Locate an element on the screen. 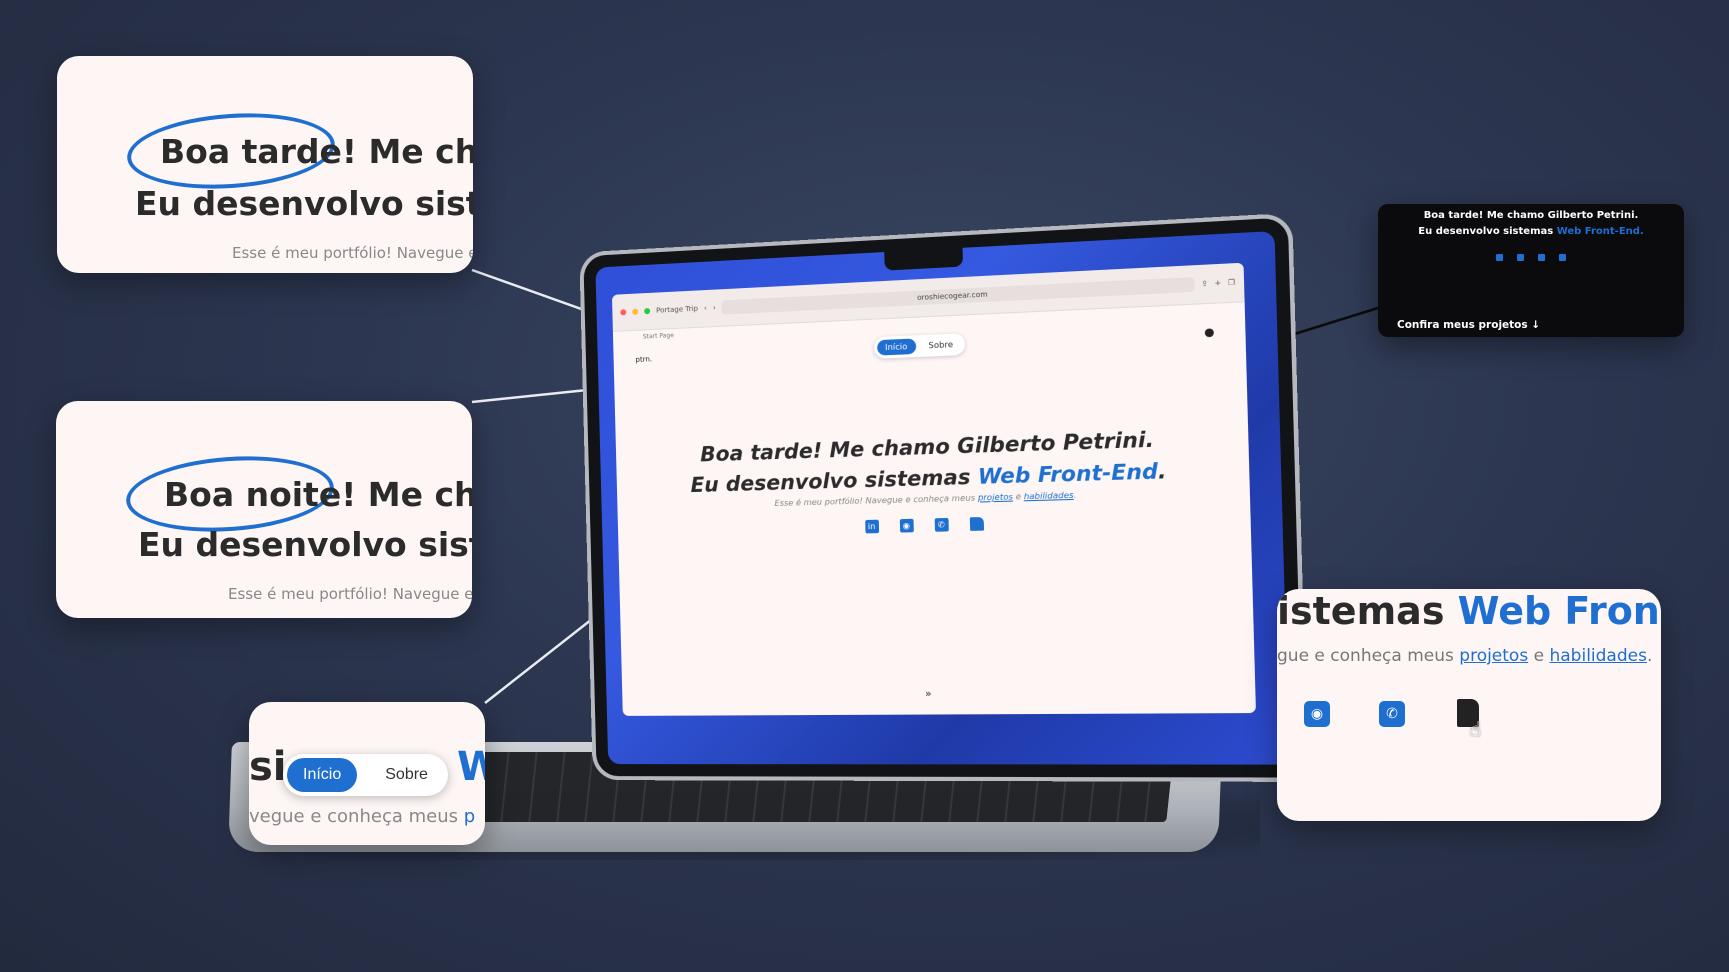 This screenshot has height=972, width=1729. callout-nav: si W Início Sobre vegue e conheça meus p is located at coordinates (367, 773).